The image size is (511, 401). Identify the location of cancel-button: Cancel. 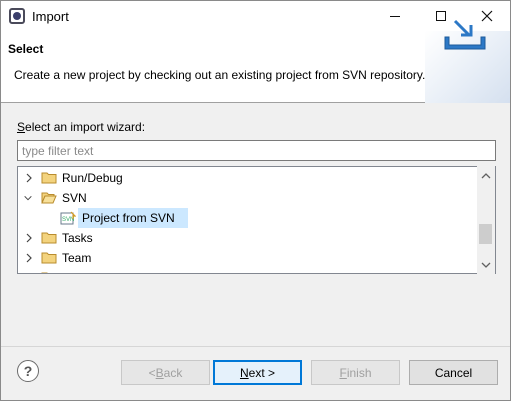
(453, 372).